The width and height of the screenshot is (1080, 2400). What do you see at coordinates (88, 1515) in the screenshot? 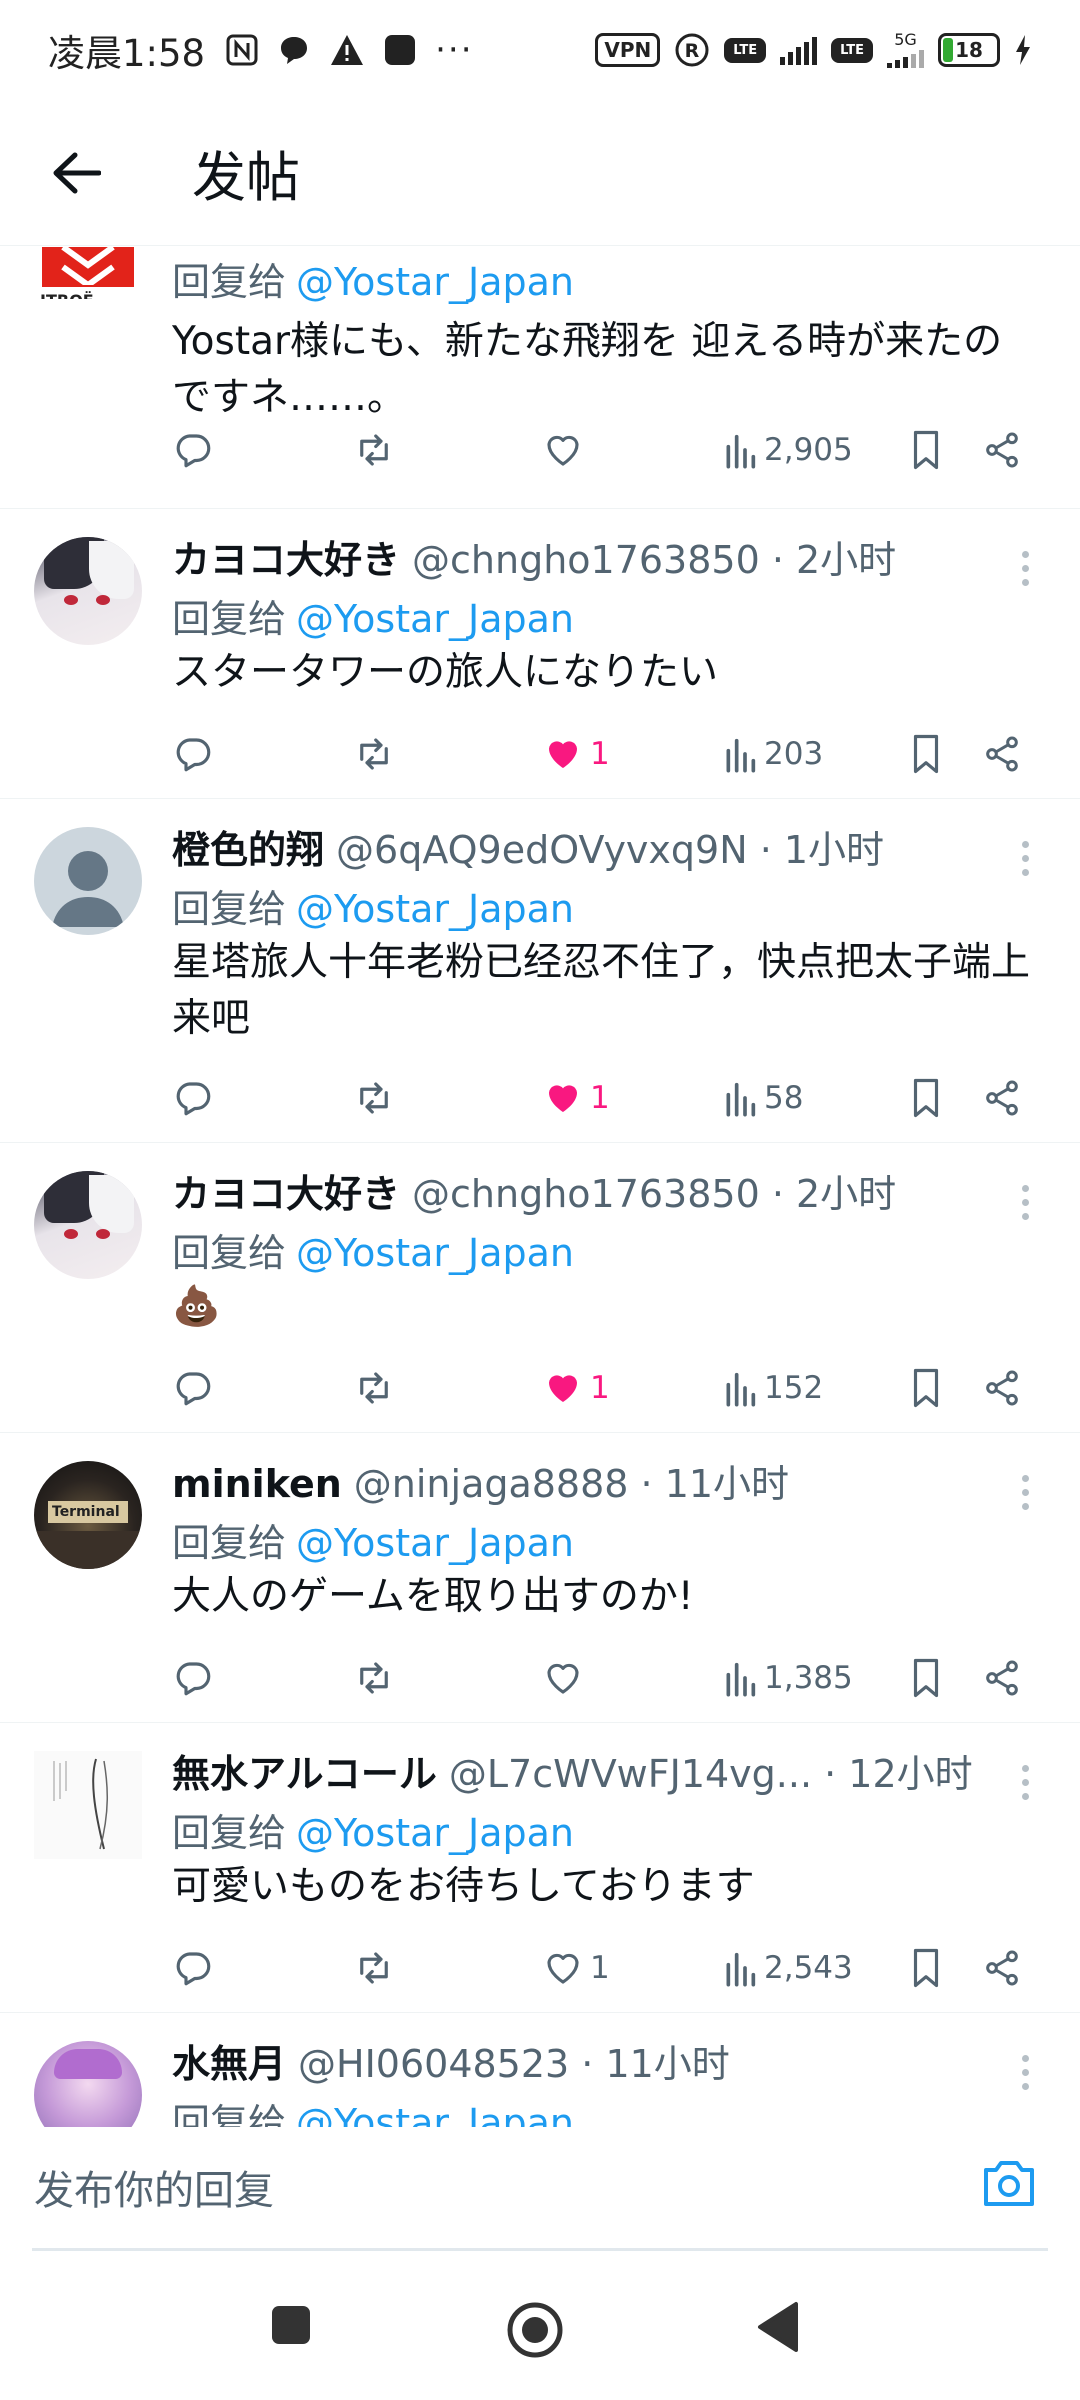
I see `avatar: Terminal` at bounding box center [88, 1515].